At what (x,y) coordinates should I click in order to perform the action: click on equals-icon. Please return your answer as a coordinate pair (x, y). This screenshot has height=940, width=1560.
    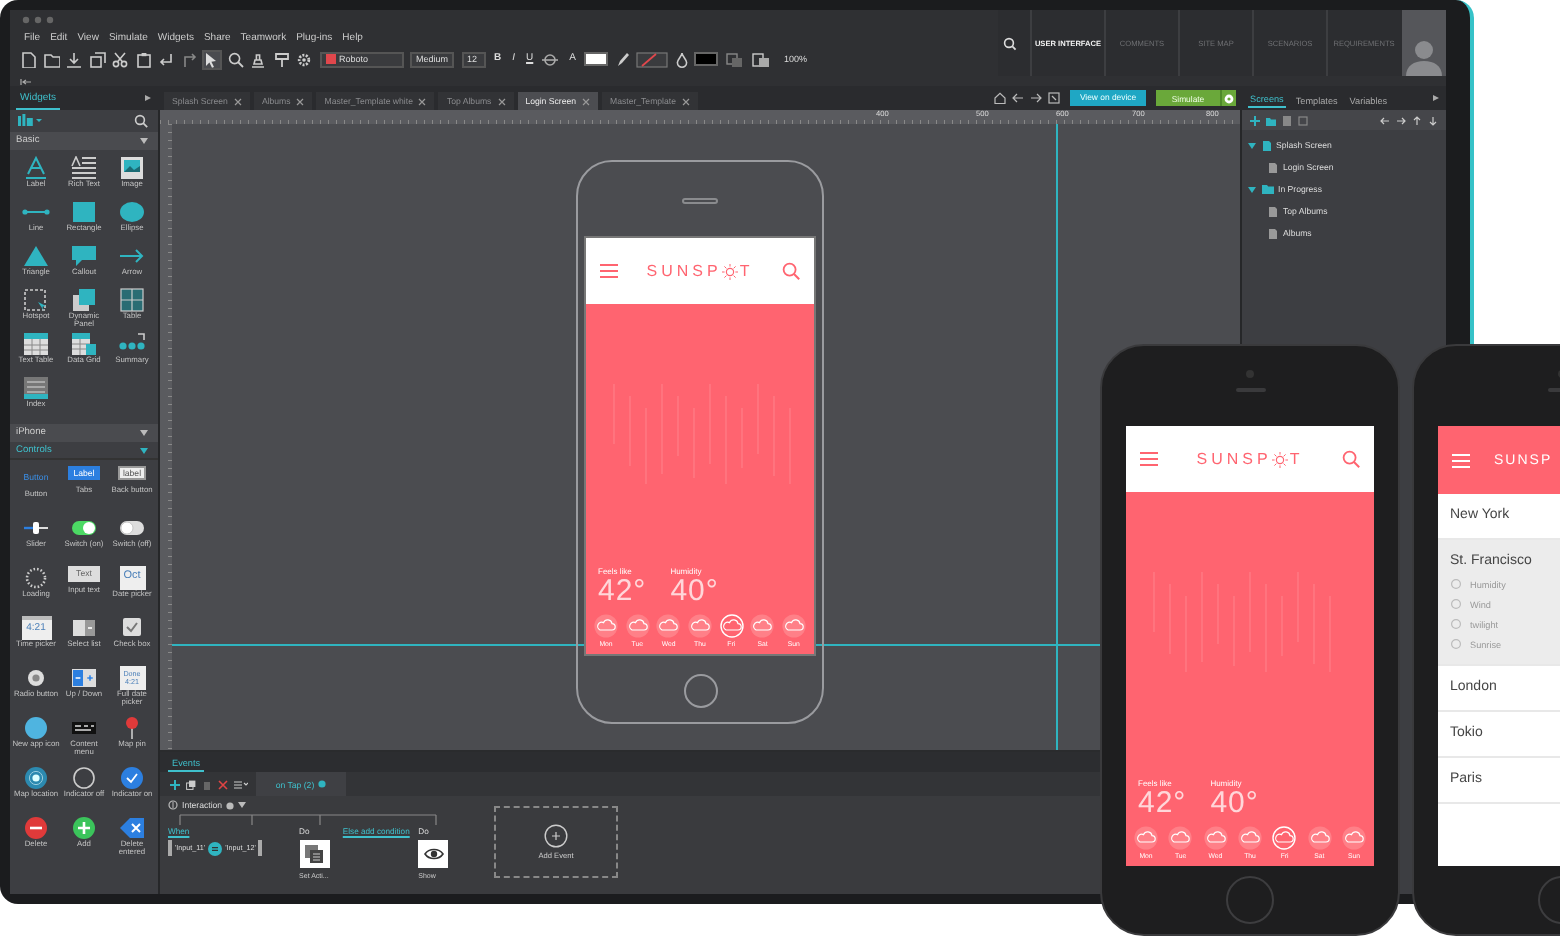
    Looking at the image, I should click on (215, 848).